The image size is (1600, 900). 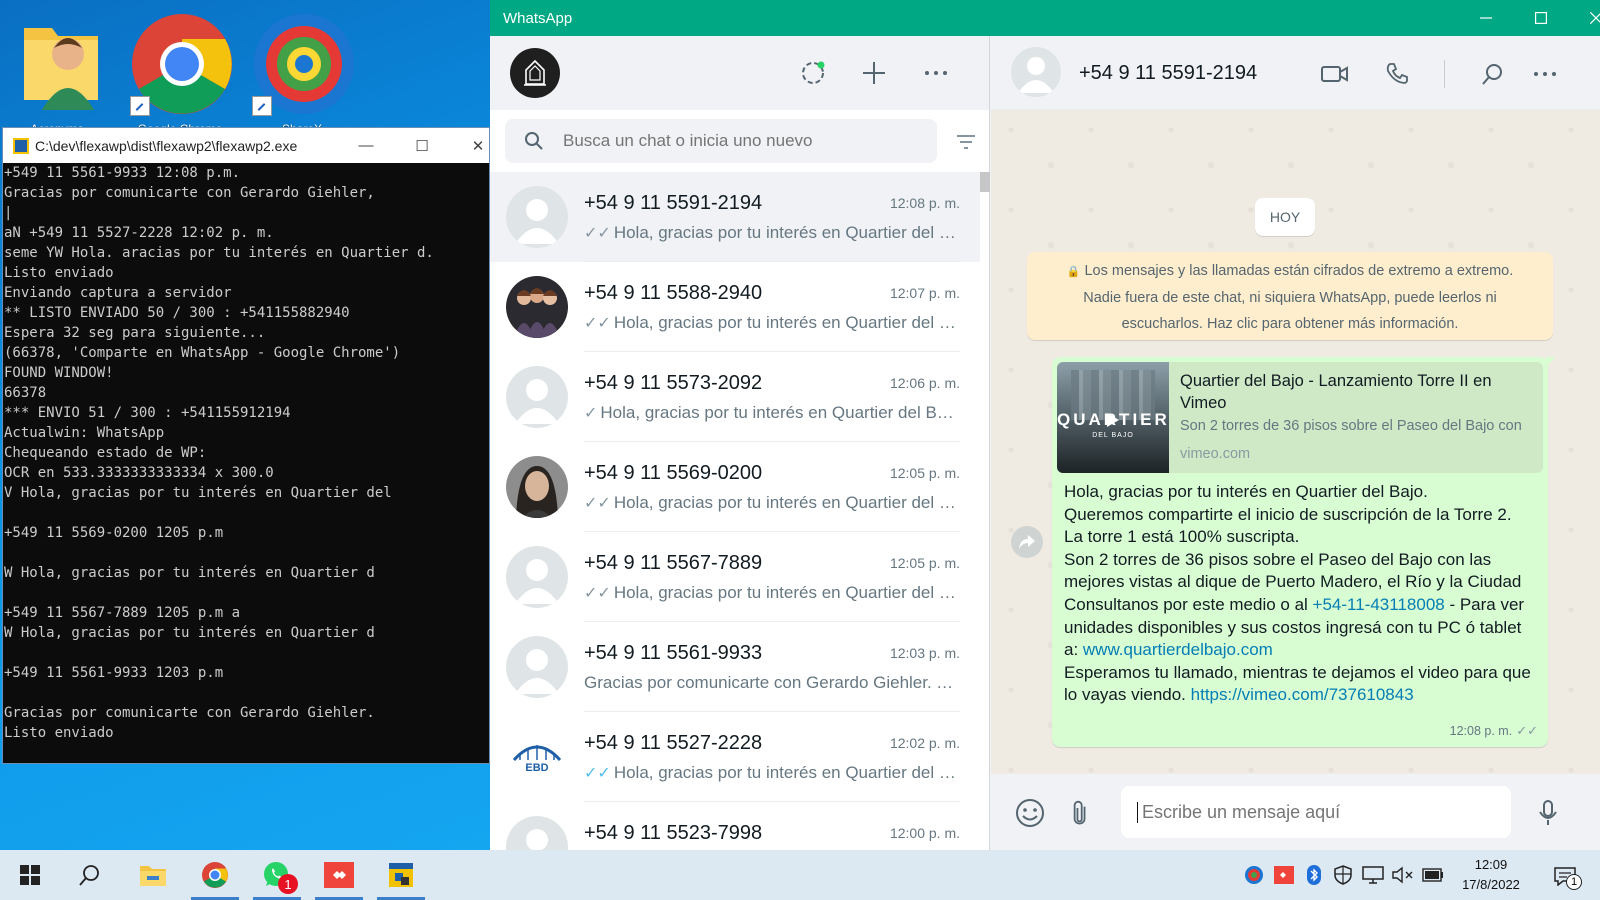 I want to click on chat-name: +54 9 11 5567-7889, so click(x=673, y=563).